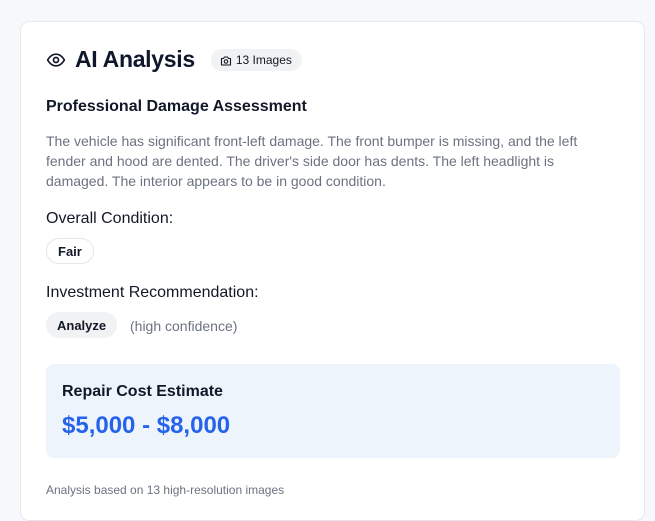  What do you see at coordinates (82, 325) in the screenshot?
I see `recommendation-badge: Analyze` at bounding box center [82, 325].